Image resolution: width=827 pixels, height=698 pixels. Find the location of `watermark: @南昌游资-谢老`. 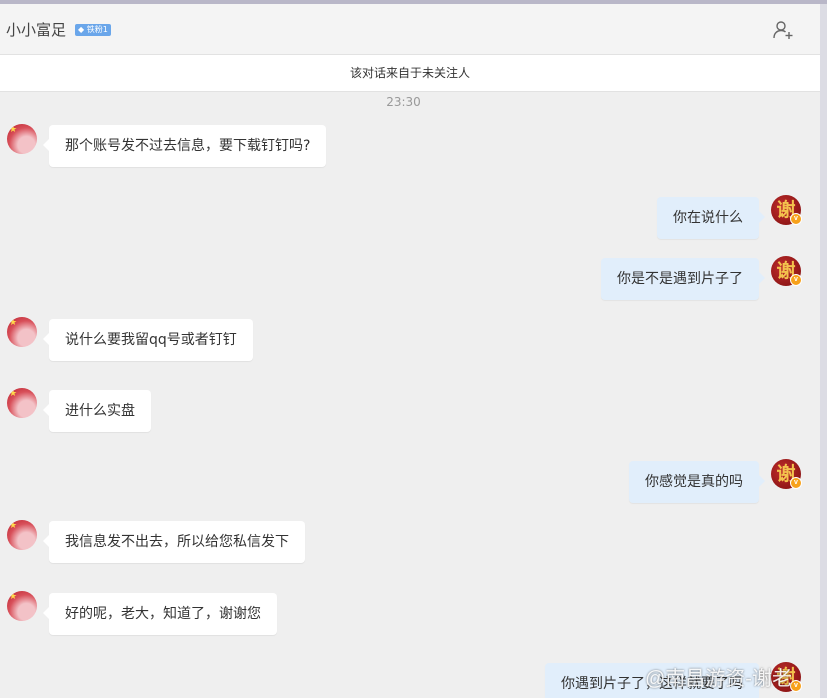

watermark: @南昌游资-谢老 is located at coordinates (718, 679).